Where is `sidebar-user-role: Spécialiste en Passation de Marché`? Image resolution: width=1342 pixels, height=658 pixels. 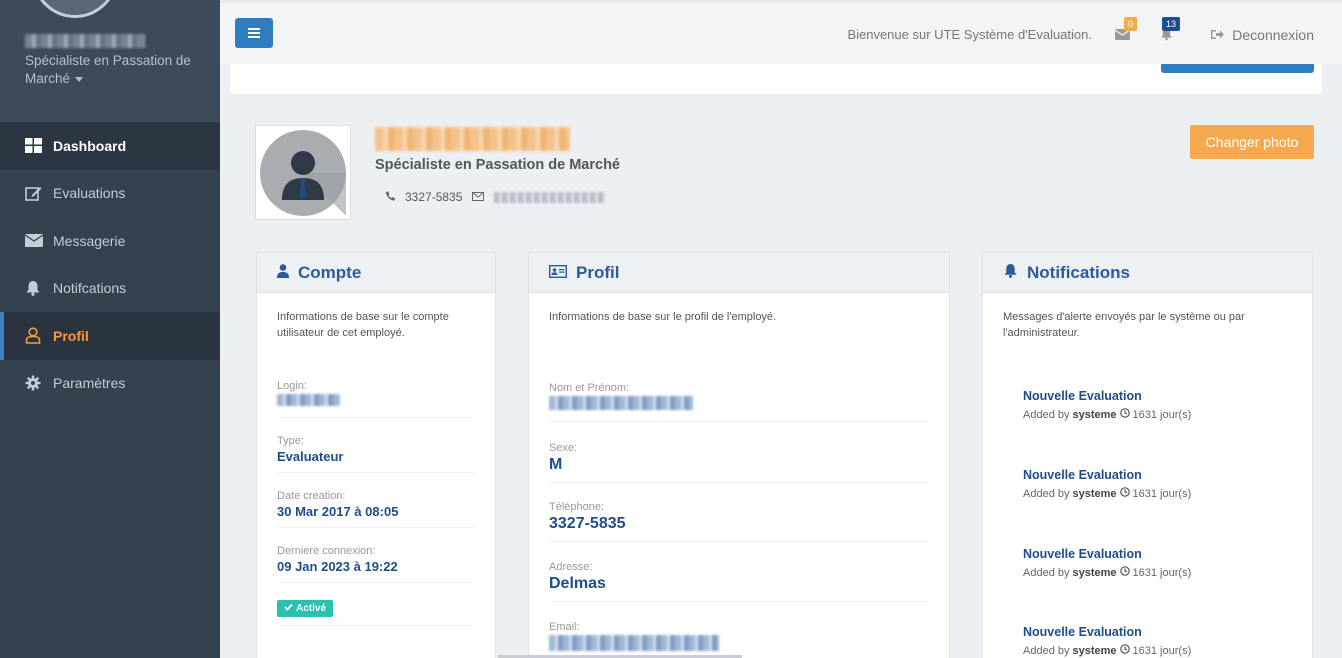
sidebar-user-role: Spécialiste en Passation de Marché is located at coordinates (117, 70).